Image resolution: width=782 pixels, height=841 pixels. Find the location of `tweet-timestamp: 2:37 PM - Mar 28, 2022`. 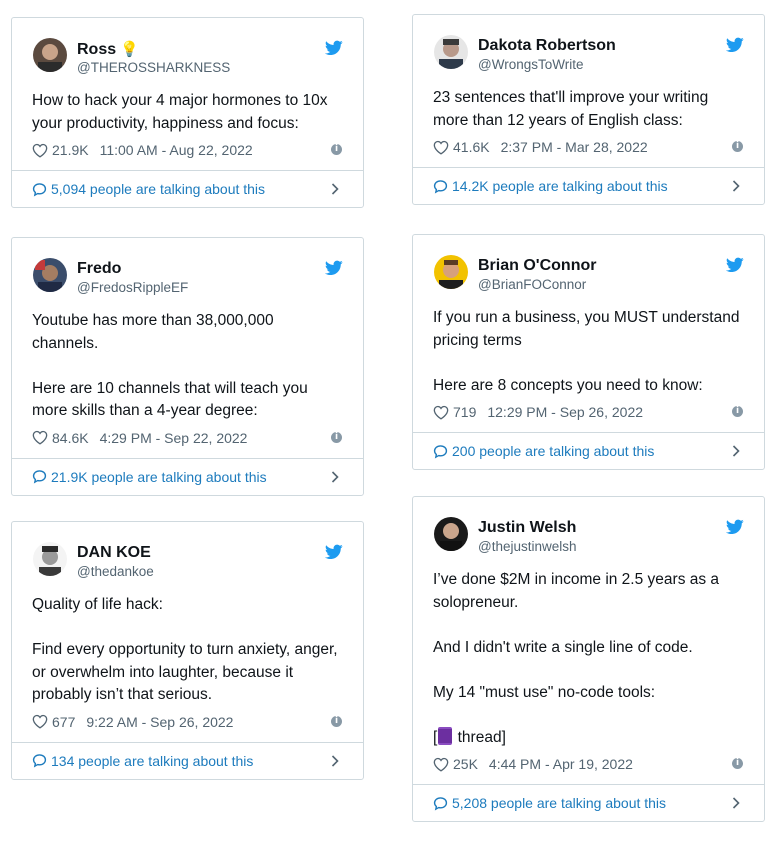

tweet-timestamp: 2:37 PM - Mar 28, 2022 is located at coordinates (574, 147).